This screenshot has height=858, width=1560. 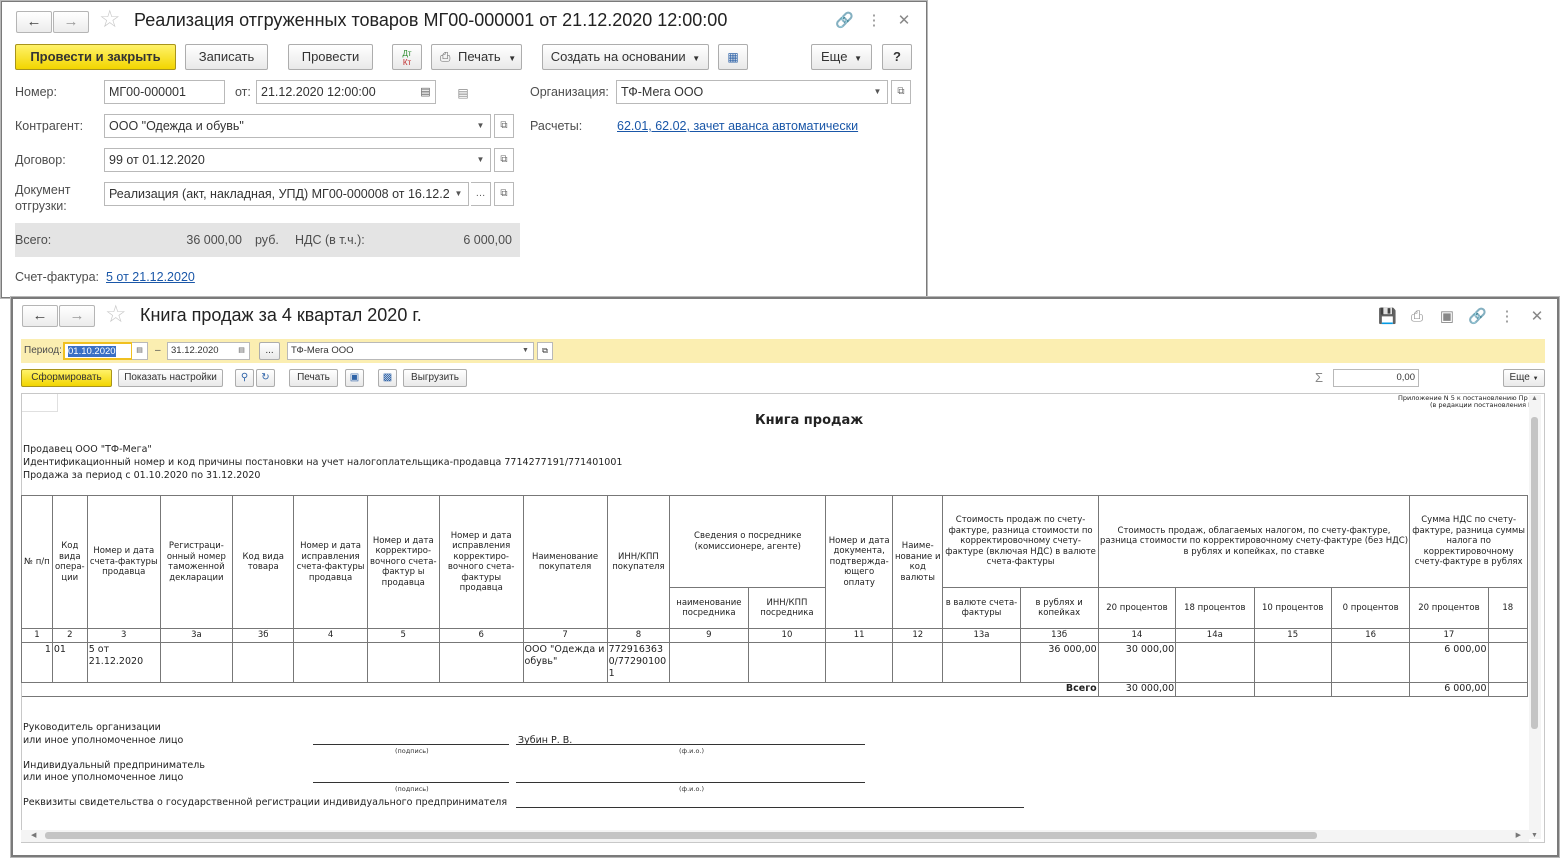 I want to click on header-c16: 0 процентов, so click(x=1370, y=608).